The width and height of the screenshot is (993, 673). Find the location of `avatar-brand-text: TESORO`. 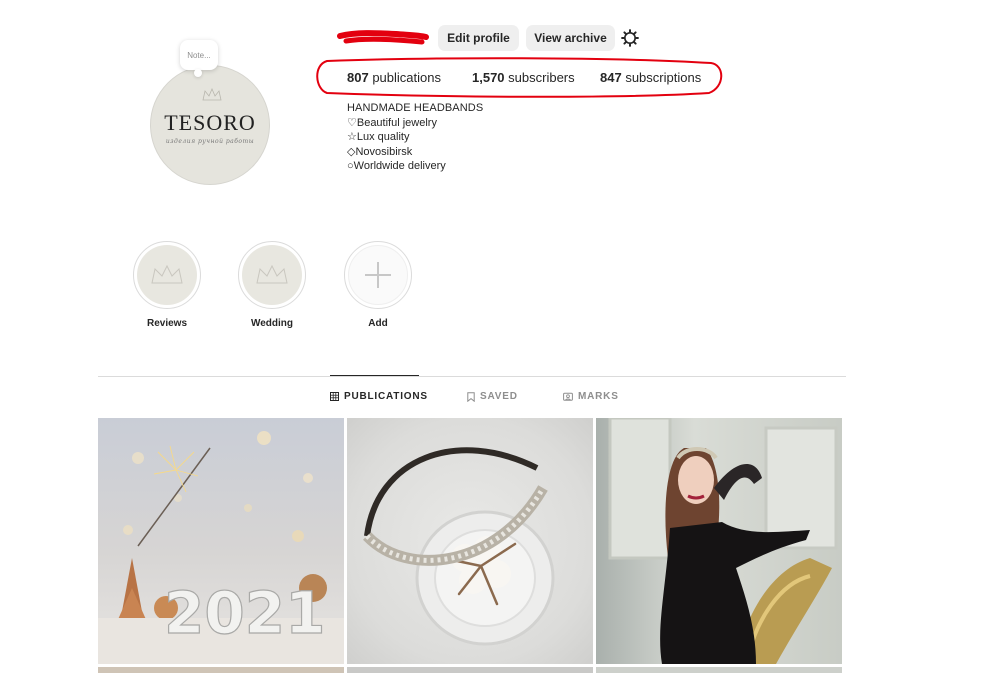

avatar-brand-text: TESORO is located at coordinates (210, 122).